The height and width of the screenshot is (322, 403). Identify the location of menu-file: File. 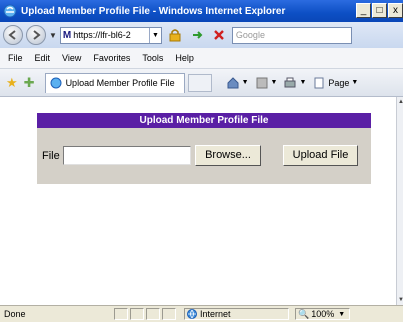
(15, 58).